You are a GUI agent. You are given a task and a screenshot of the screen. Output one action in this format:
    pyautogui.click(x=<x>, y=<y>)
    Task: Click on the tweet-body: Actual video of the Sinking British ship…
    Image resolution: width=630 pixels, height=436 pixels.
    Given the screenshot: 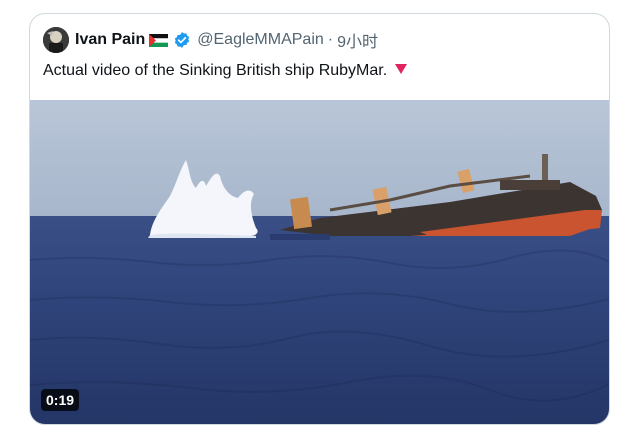 What is the action you would take?
    pyautogui.click(x=215, y=70)
    